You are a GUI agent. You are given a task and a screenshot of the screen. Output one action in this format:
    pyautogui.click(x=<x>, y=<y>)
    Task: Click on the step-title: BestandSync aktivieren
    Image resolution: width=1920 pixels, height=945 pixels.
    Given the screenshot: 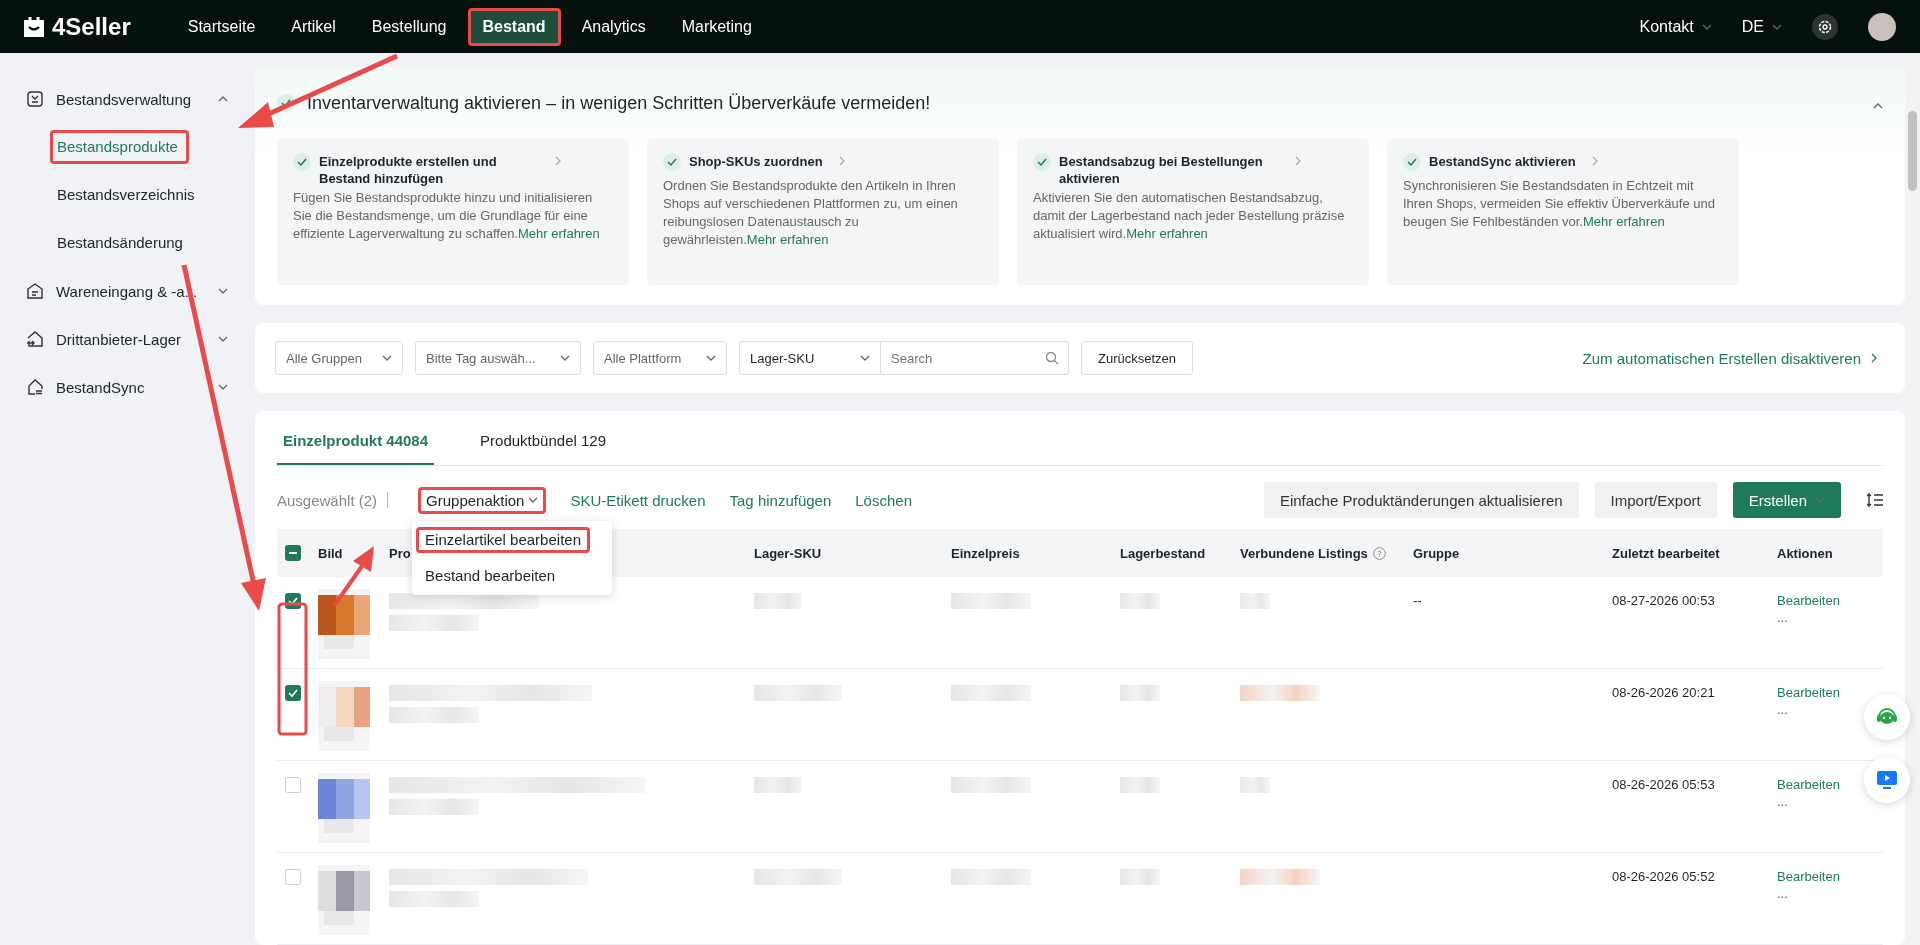 What is the action you would take?
    pyautogui.click(x=1502, y=161)
    